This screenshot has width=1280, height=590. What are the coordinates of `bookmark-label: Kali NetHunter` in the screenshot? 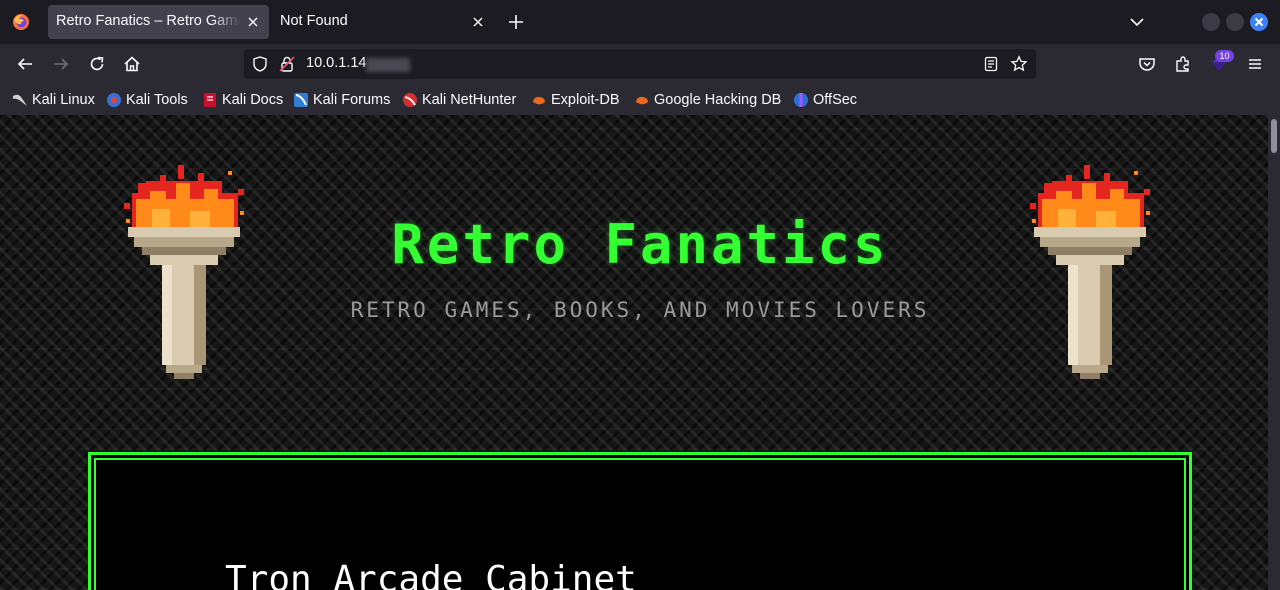 It's located at (469, 100).